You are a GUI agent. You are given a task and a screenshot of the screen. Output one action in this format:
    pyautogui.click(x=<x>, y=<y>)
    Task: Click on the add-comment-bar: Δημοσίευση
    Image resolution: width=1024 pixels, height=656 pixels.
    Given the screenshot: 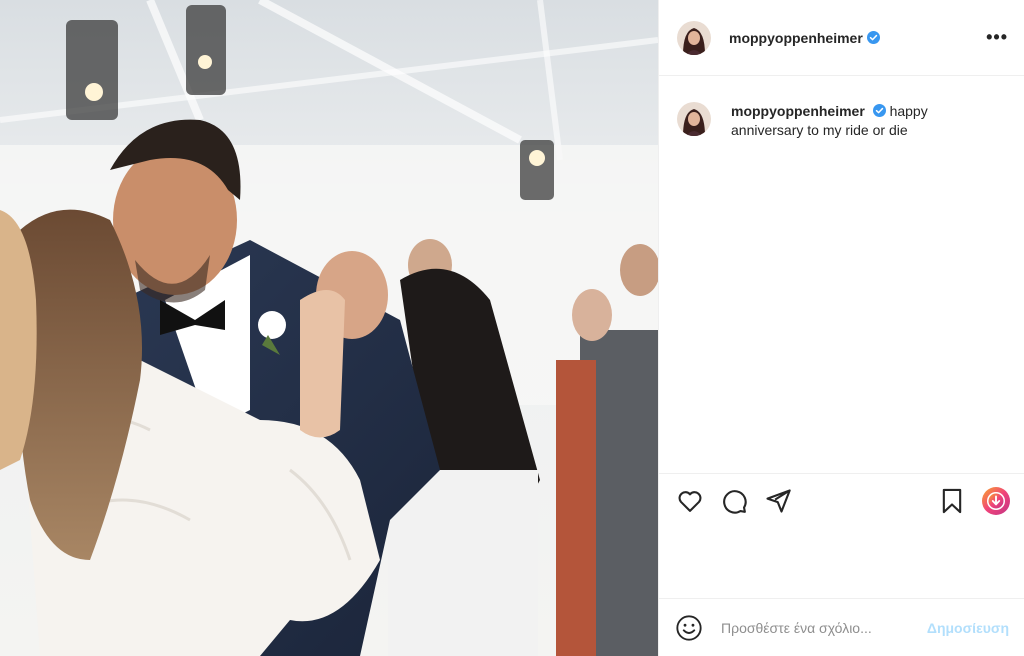 What is the action you would take?
    pyautogui.click(x=841, y=627)
    